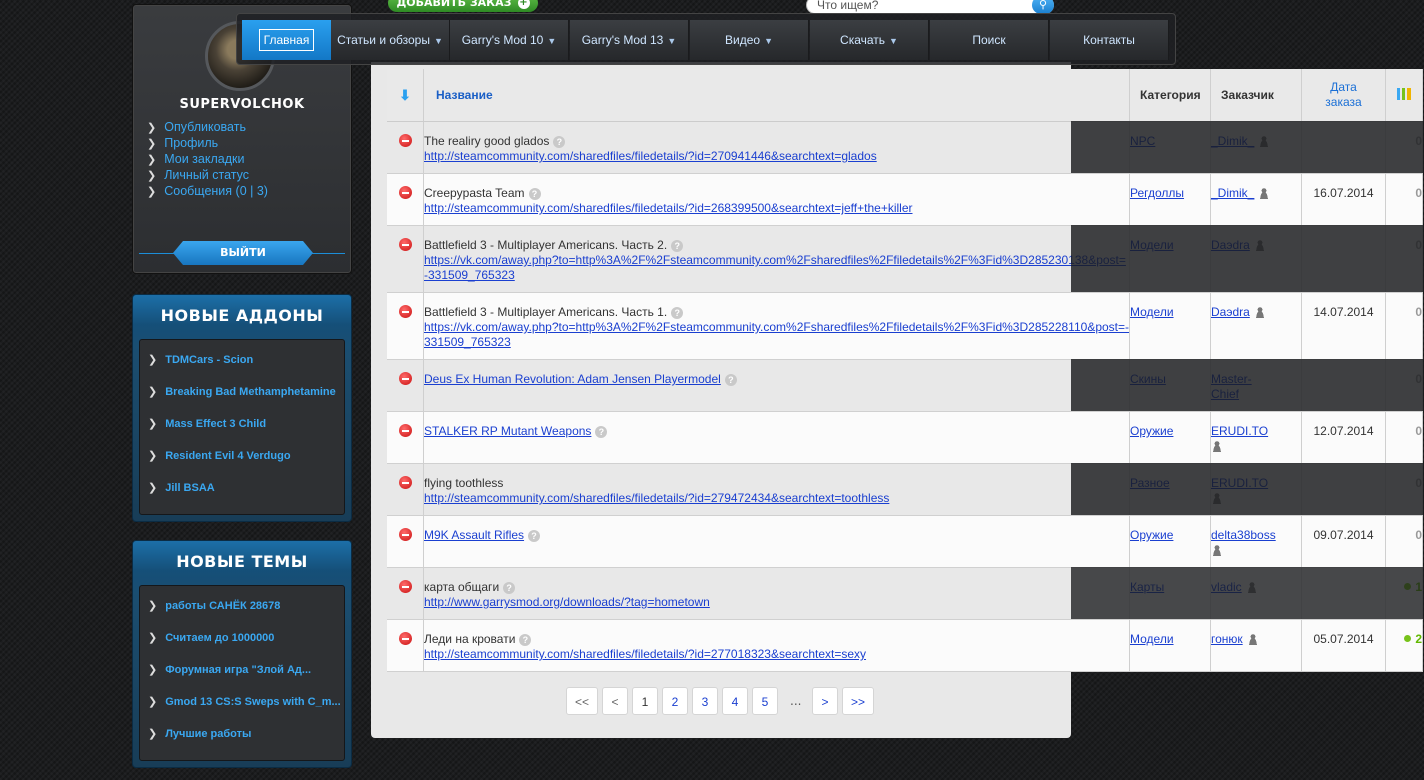 Image resolution: width=1424 pixels, height=780 pixels. I want to click on logout-button: ВЫЙТИ, so click(243, 253).